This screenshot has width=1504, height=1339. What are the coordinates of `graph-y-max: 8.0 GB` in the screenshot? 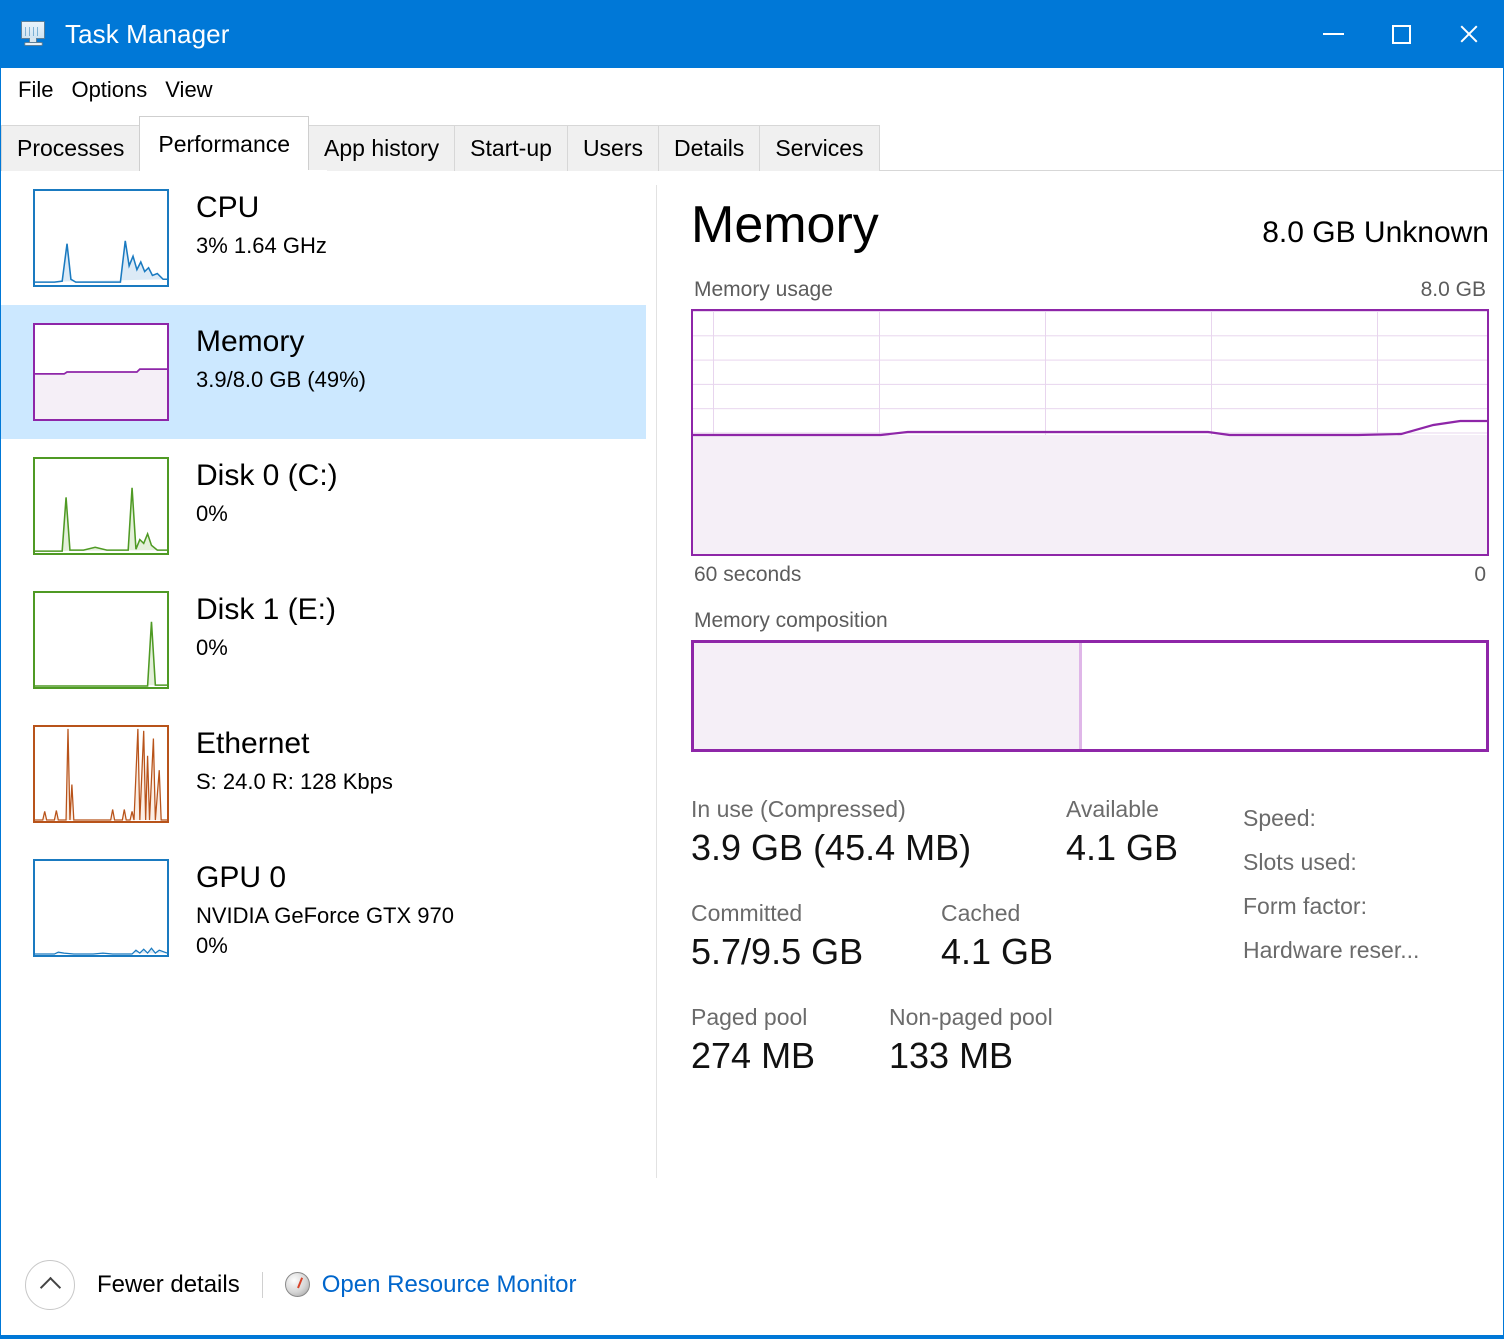 It's located at (1453, 289).